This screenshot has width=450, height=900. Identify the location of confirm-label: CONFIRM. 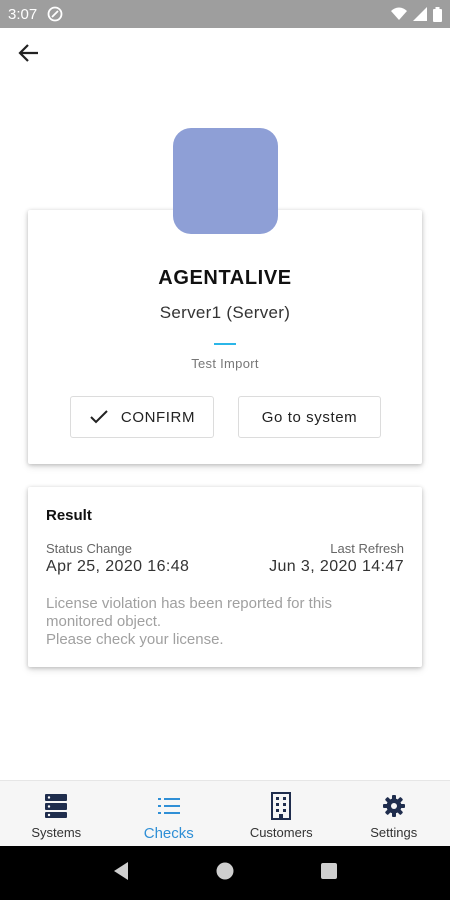
(158, 417).